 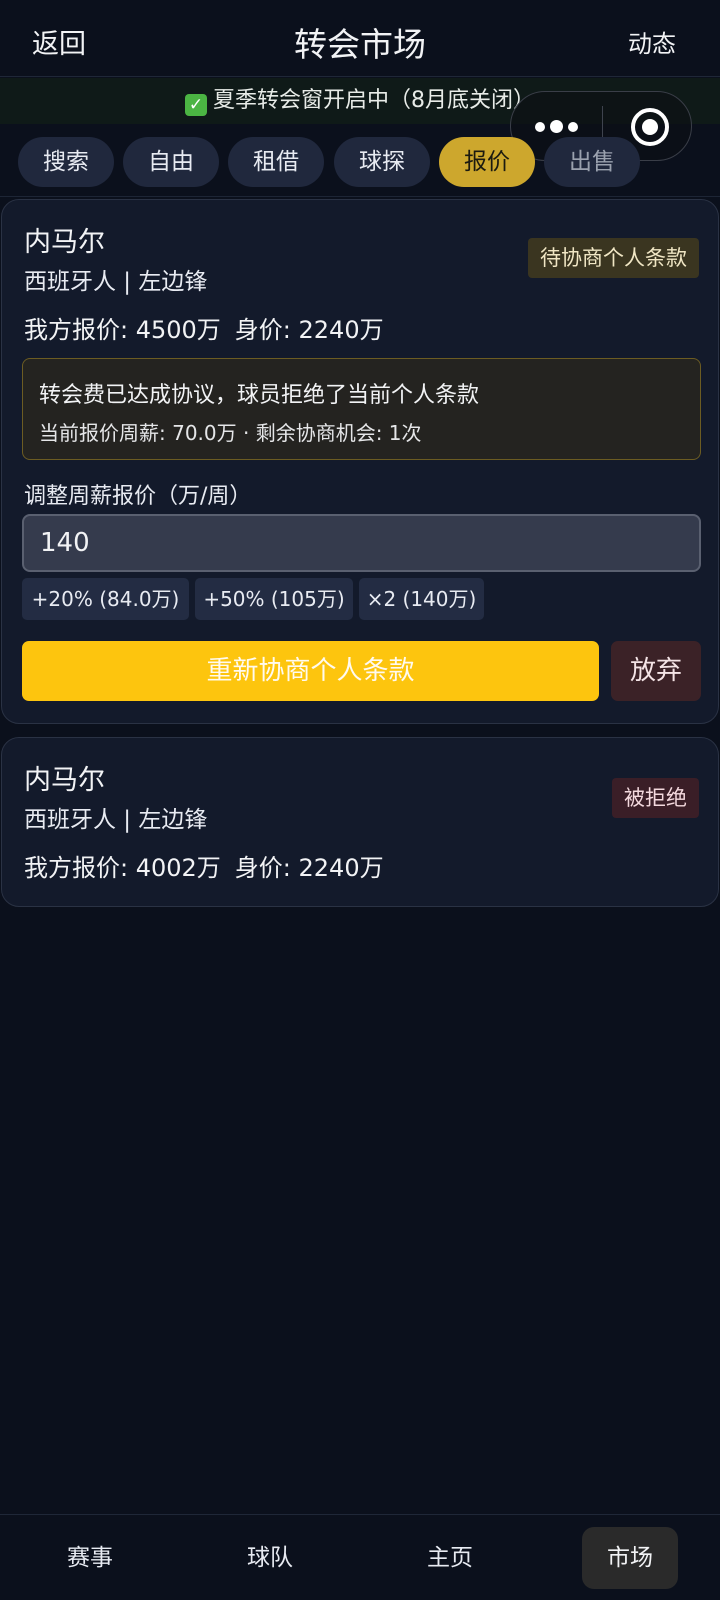 What do you see at coordinates (171, 162) in the screenshot?
I see `tab-free: 自由` at bounding box center [171, 162].